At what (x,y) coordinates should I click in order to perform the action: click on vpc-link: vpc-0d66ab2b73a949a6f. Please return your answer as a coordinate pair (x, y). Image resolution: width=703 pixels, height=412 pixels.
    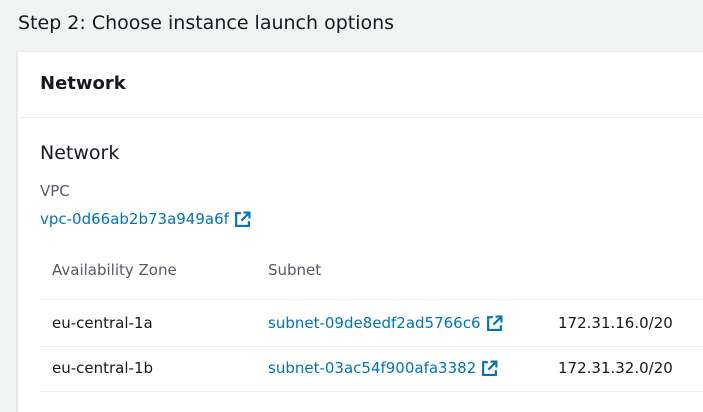
    Looking at the image, I should click on (145, 219).